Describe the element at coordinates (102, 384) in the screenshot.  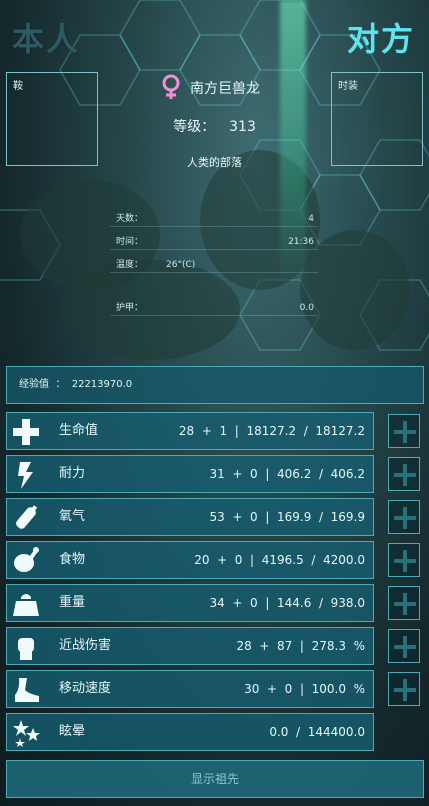
I see `xp-value: 22213970.0` at that location.